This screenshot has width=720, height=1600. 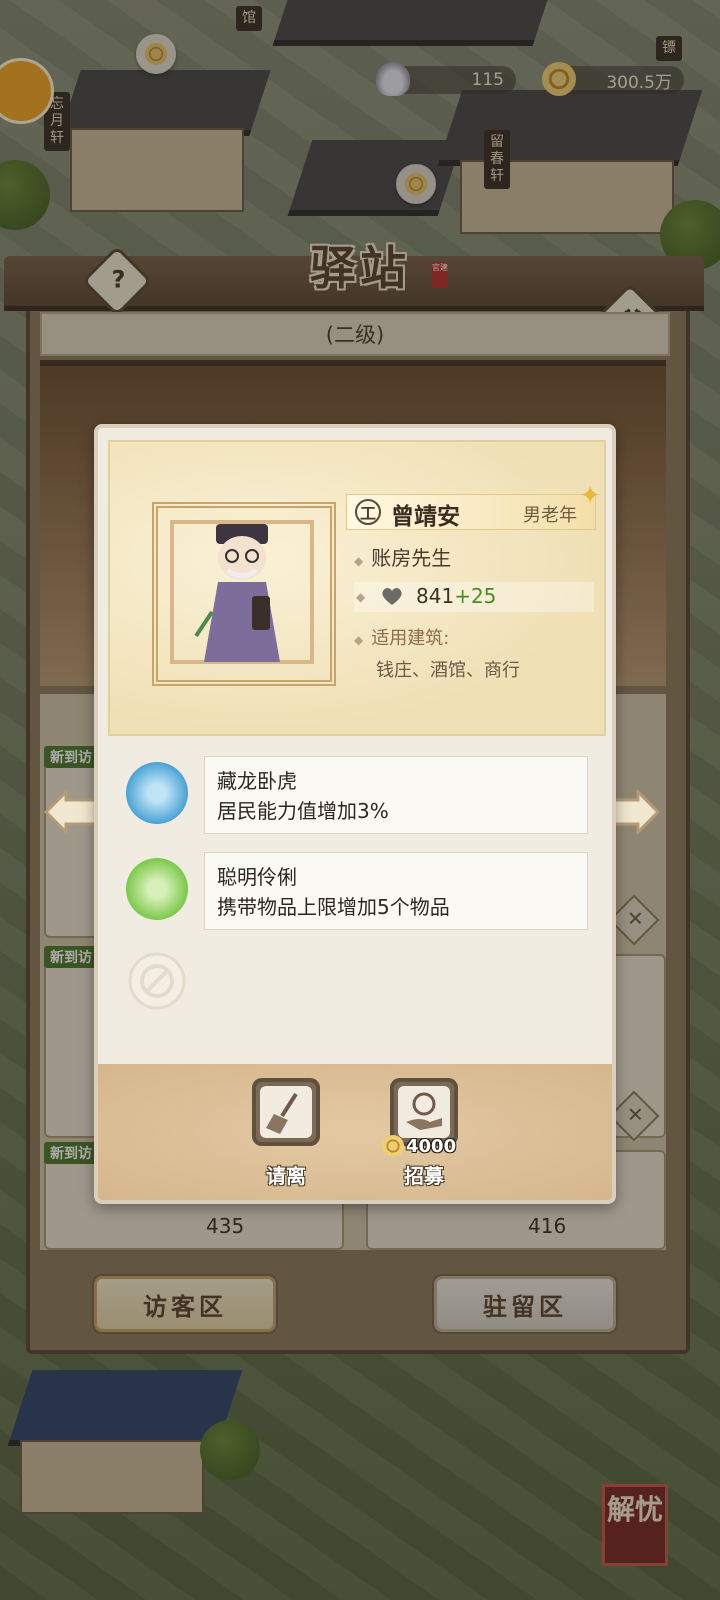 I want to click on recruit-cost-value: 4000, so click(x=431, y=1146).